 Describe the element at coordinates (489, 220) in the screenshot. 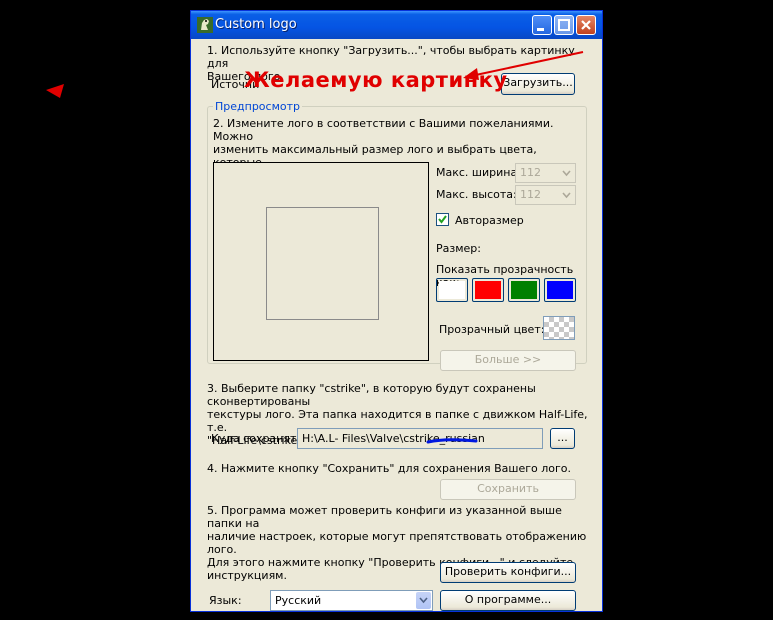

I see `autosize-label: Авторазмер` at that location.